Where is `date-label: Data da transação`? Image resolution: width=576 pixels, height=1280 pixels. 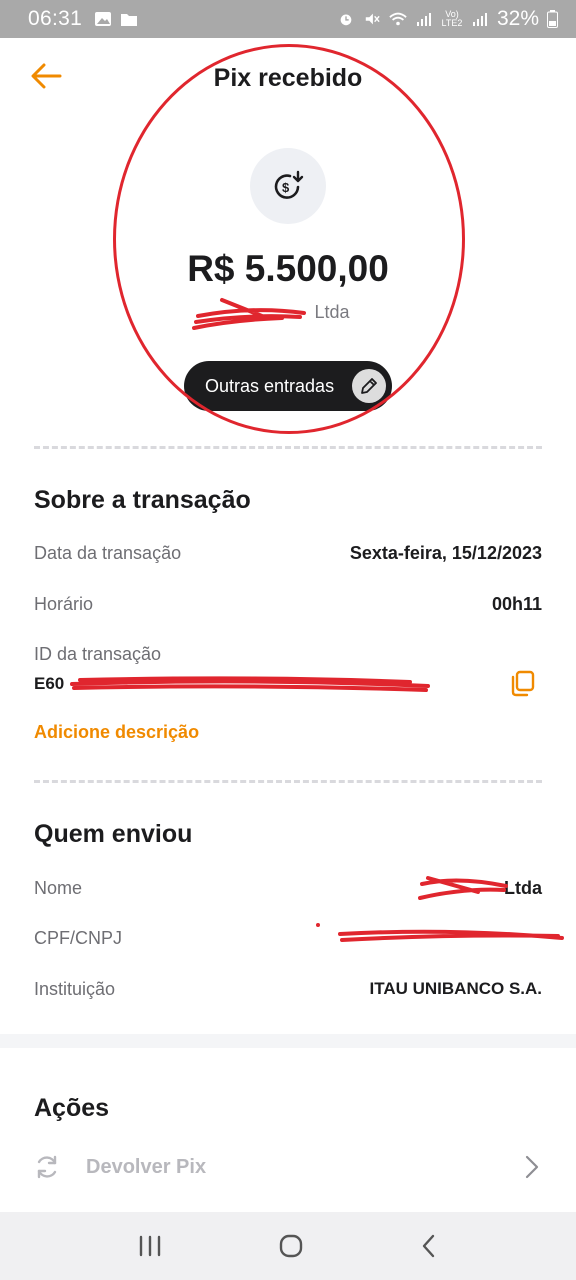 date-label: Data da transação is located at coordinates (108, 553).